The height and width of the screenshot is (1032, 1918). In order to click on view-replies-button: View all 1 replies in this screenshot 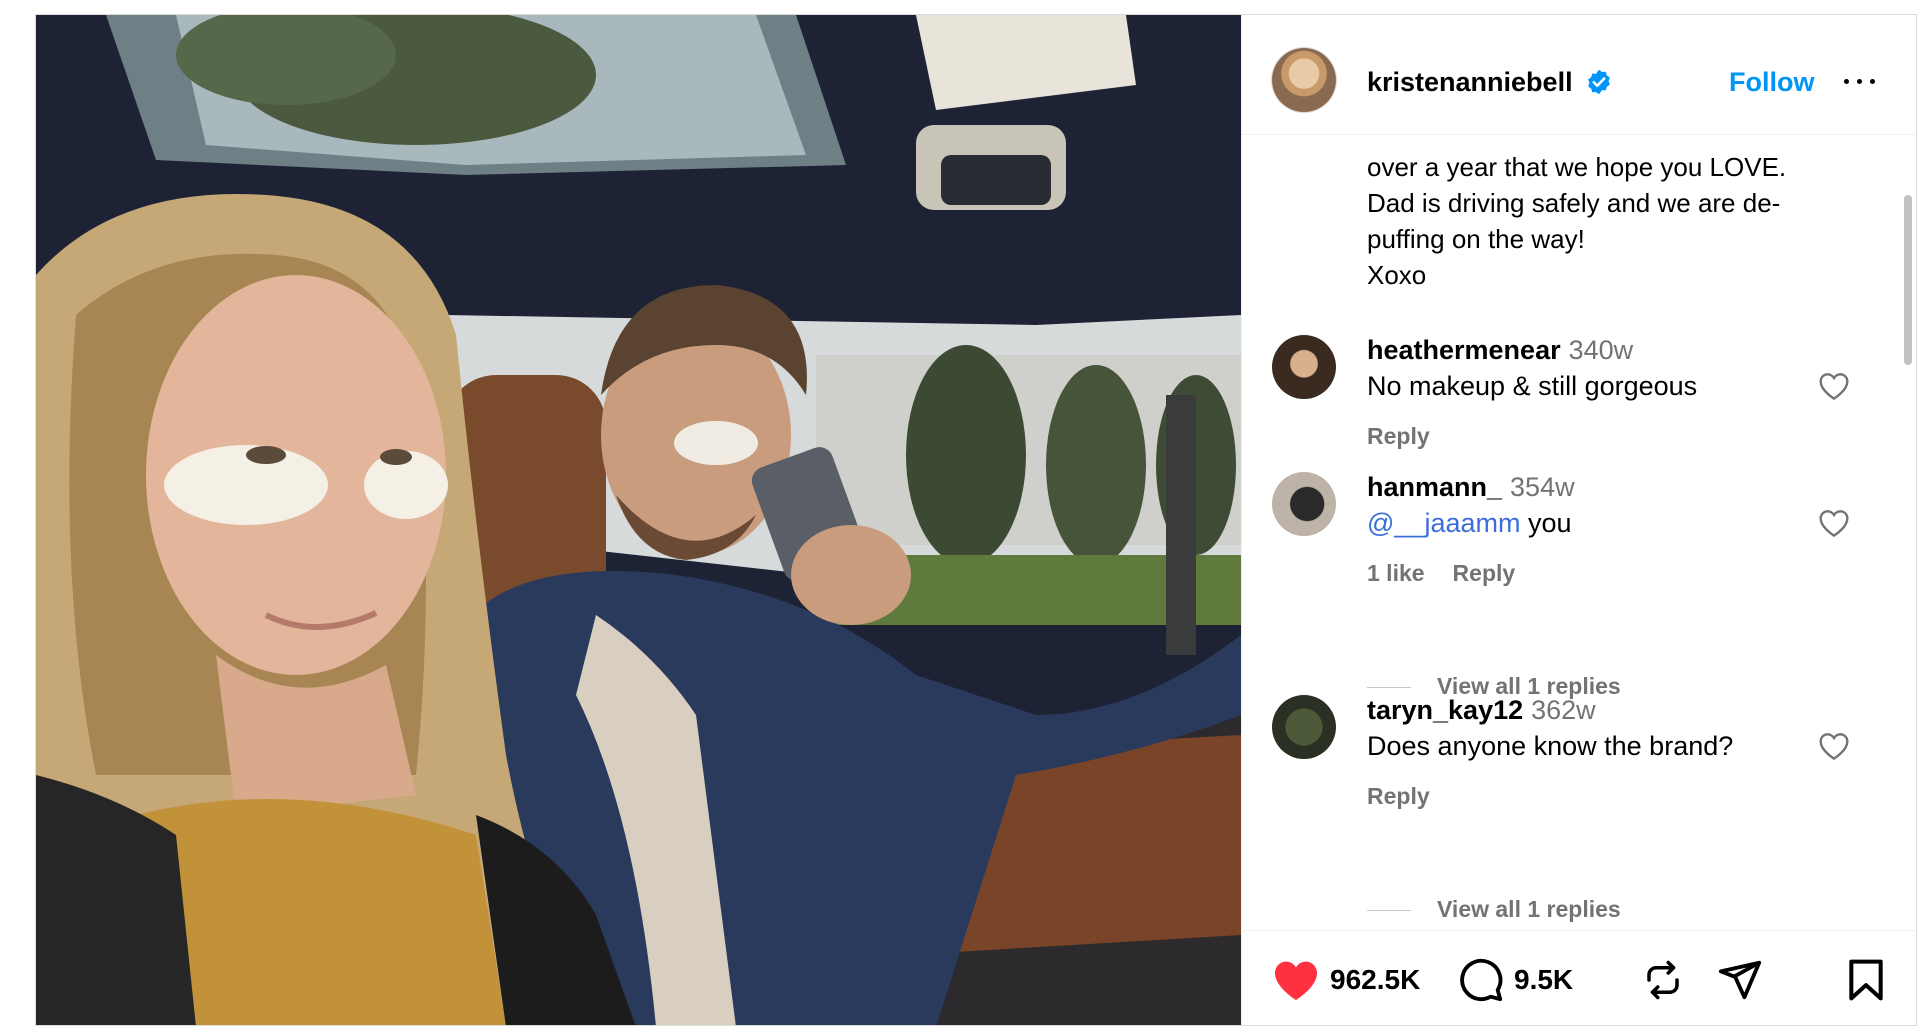, I will do `click(1494, 909)`.